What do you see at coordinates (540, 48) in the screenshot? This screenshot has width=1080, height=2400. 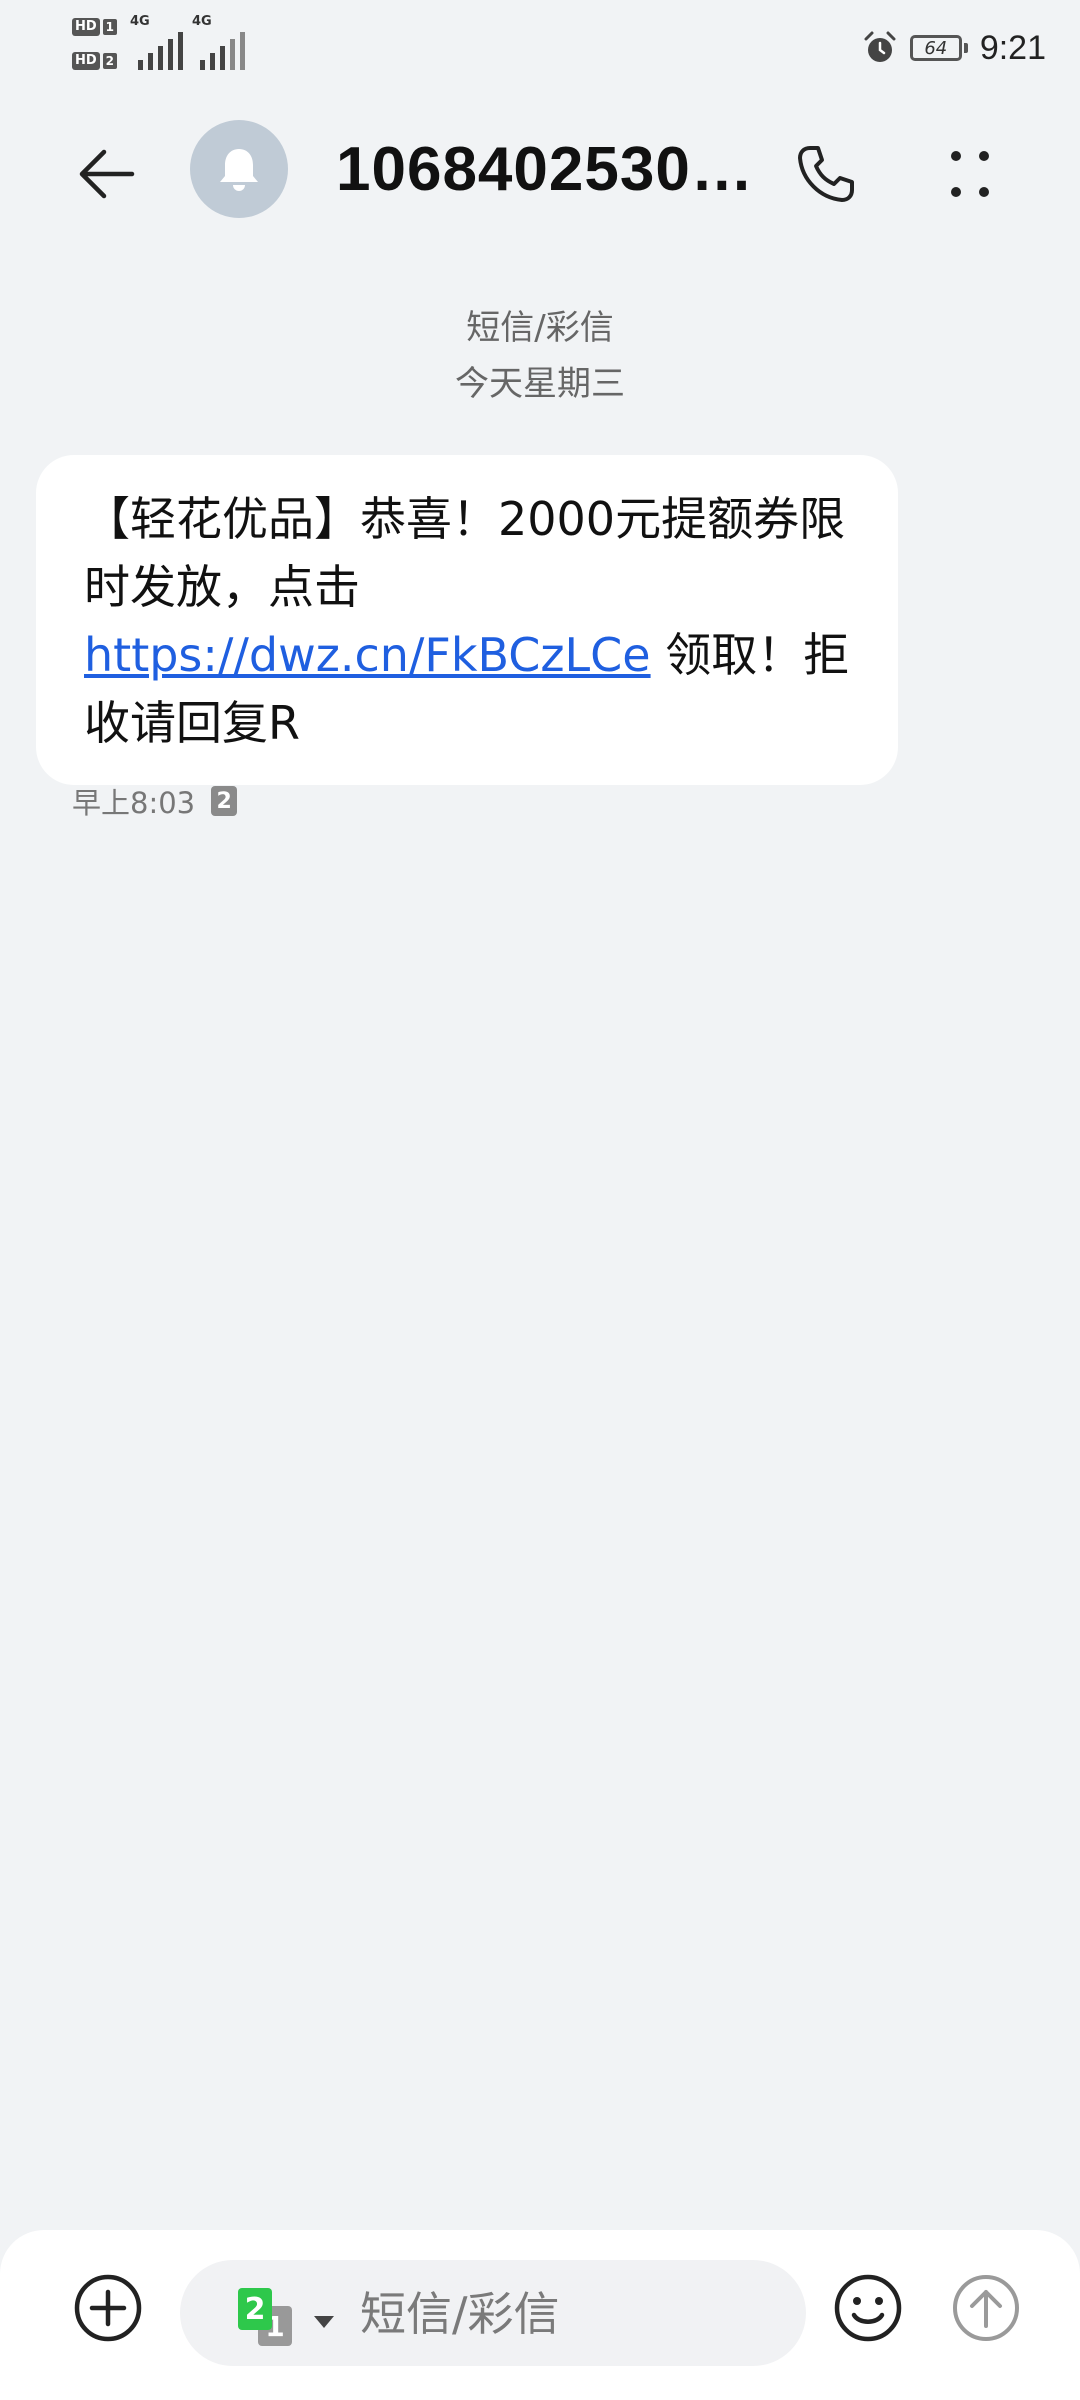 I see `status-bar: HD 1 HD 2 4G 4G 64 9:21` at bounding box center [540, 48].